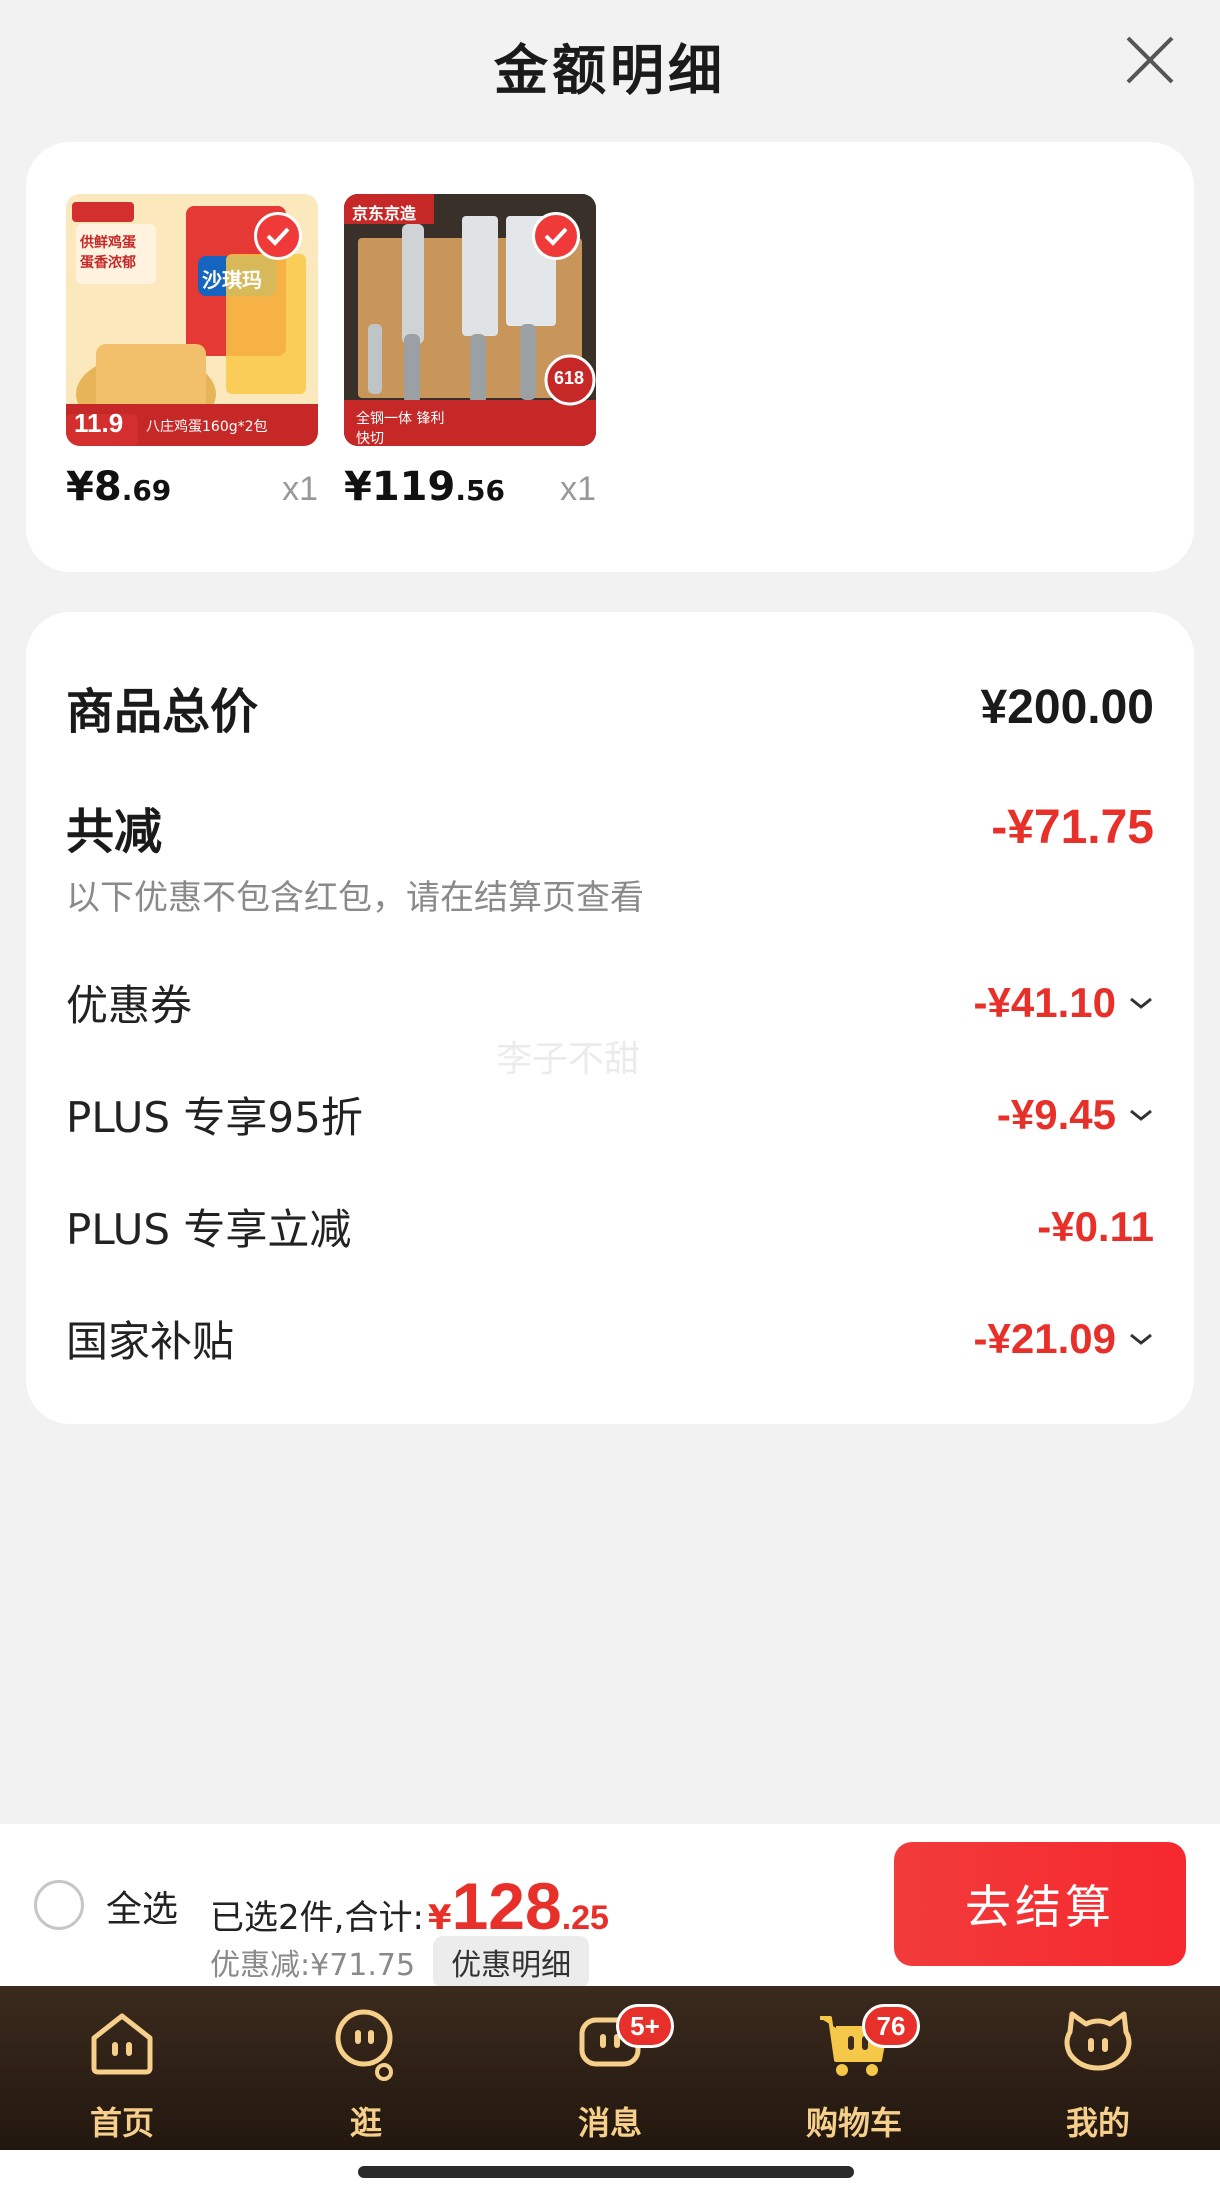 This screenshot has width=1220, height=2202. I want to click on thumb-top-text: 供鲜鸡蛋 蛋香浓郁, so click(108, 253).